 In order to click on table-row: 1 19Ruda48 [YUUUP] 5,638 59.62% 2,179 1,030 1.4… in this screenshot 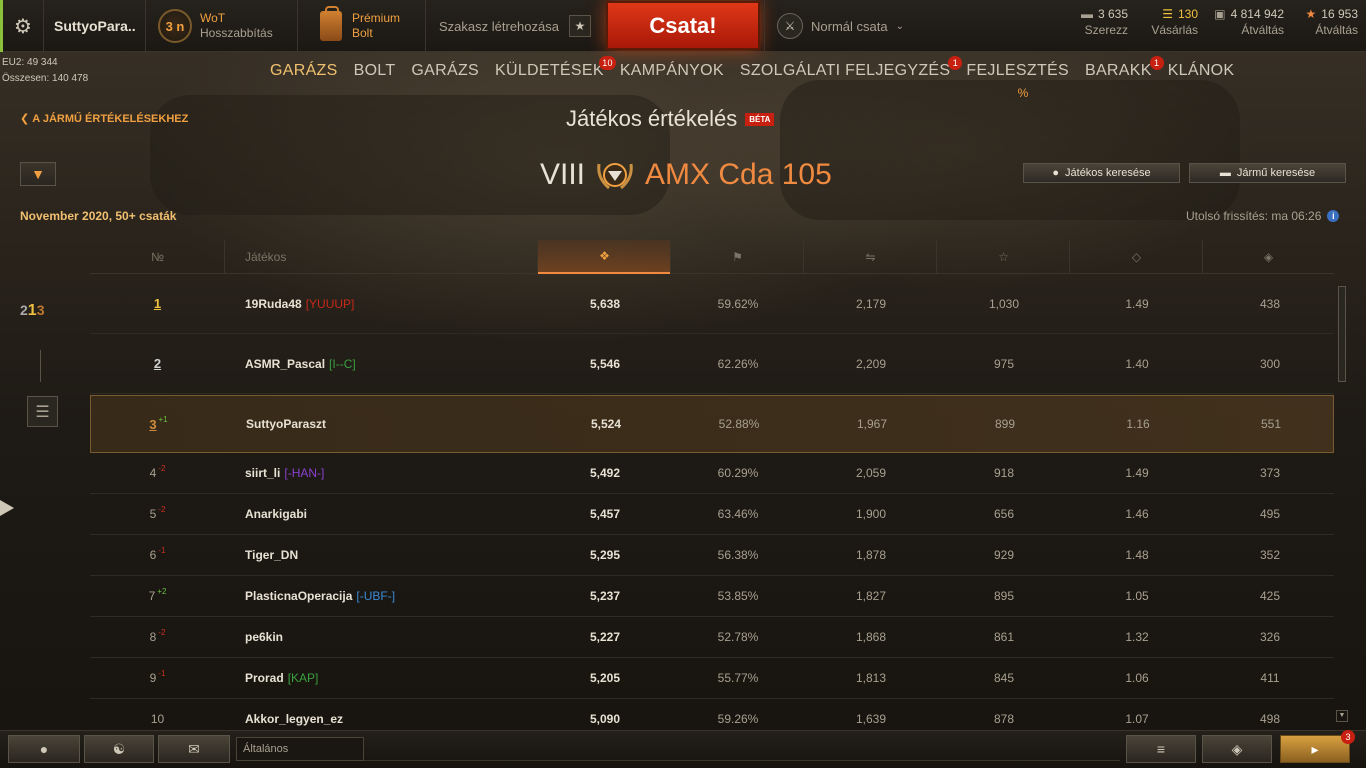, I will do `click(712, 304)`.